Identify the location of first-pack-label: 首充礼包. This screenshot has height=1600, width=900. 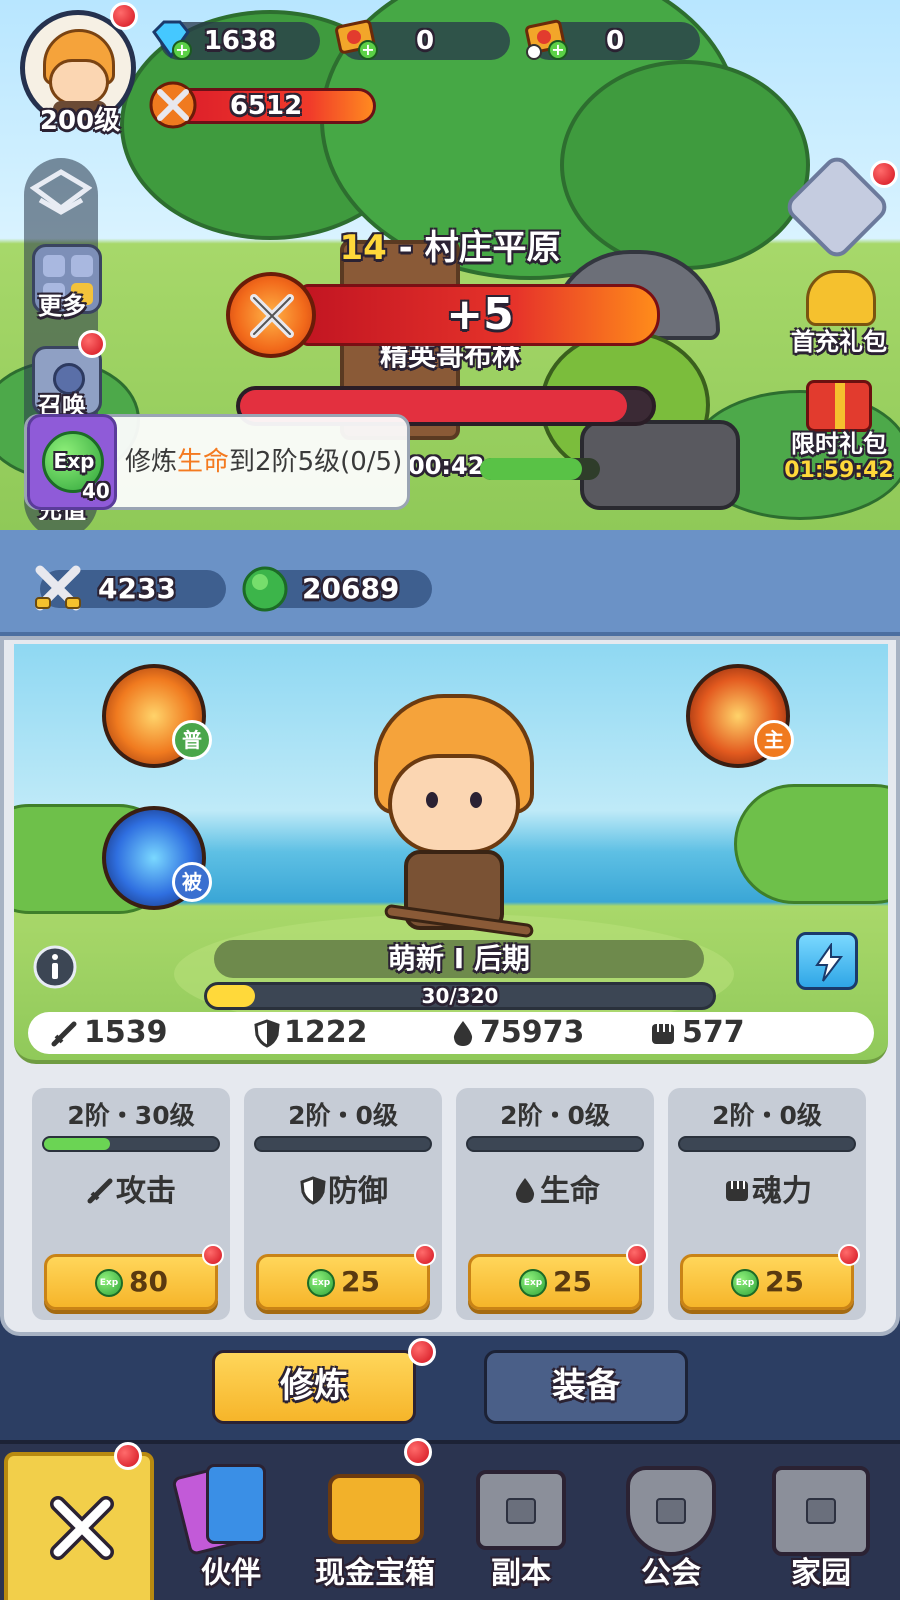
(837, 339).